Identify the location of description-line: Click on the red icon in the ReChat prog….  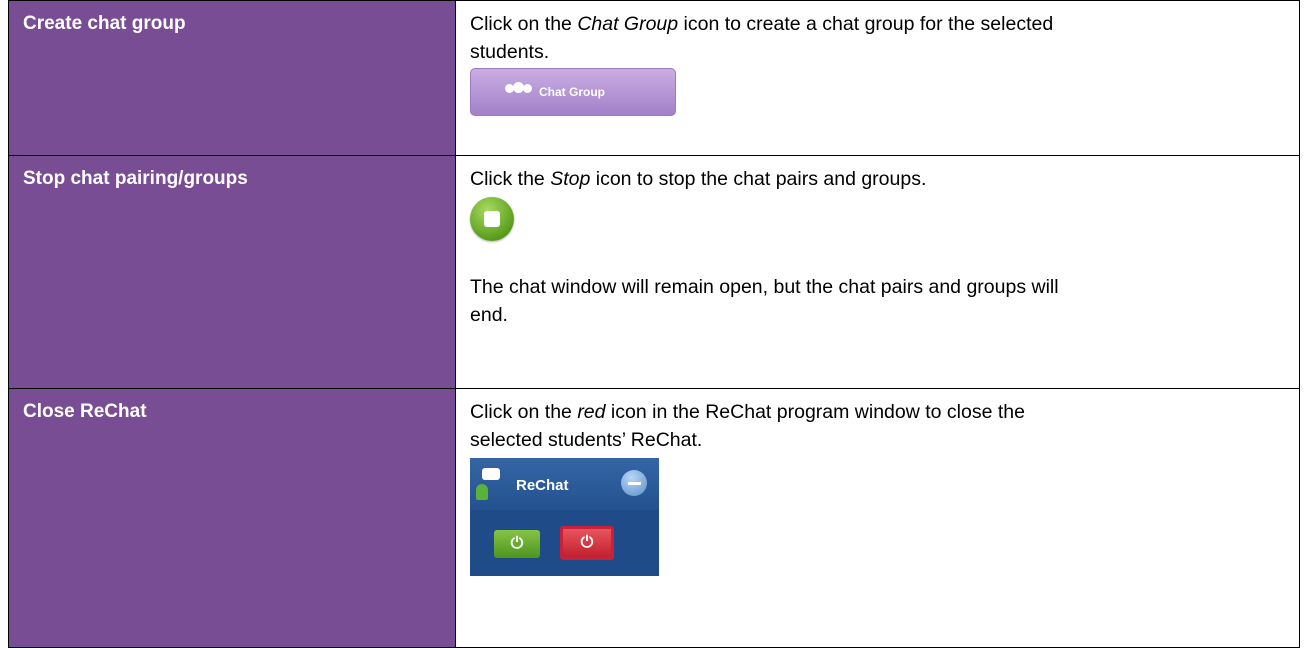
(877, 412).